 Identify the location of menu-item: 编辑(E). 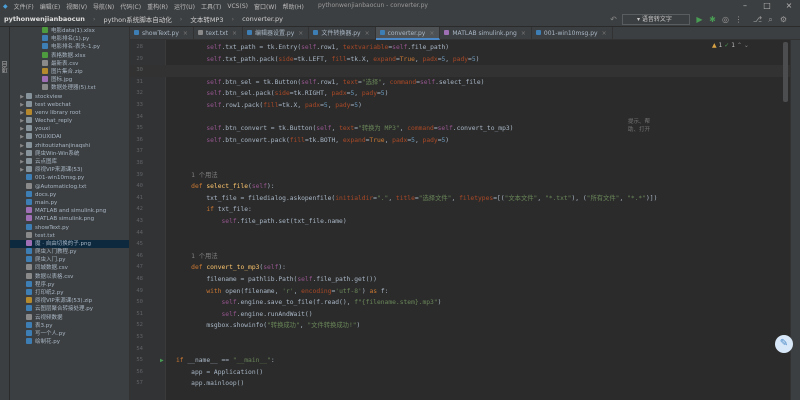
(50, 6).